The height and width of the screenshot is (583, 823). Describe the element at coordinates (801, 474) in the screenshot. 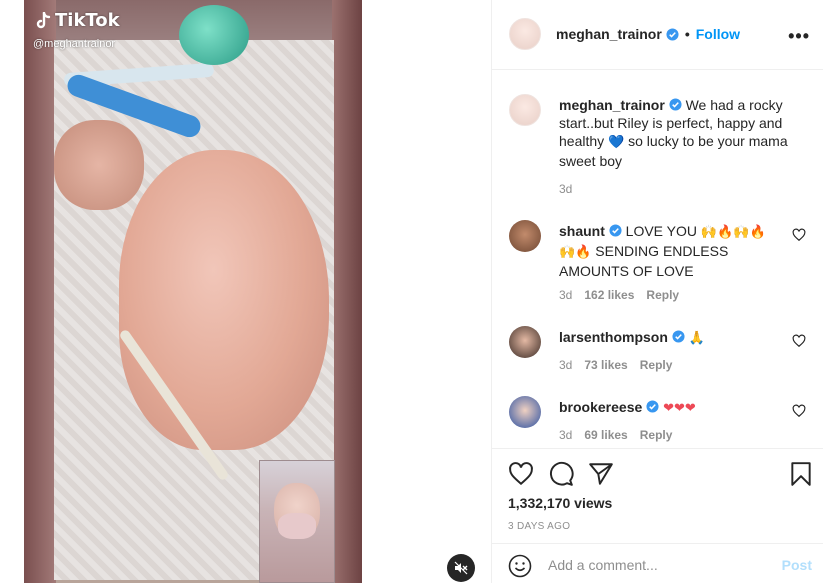

I see `save-bookmark-icon` at that location.